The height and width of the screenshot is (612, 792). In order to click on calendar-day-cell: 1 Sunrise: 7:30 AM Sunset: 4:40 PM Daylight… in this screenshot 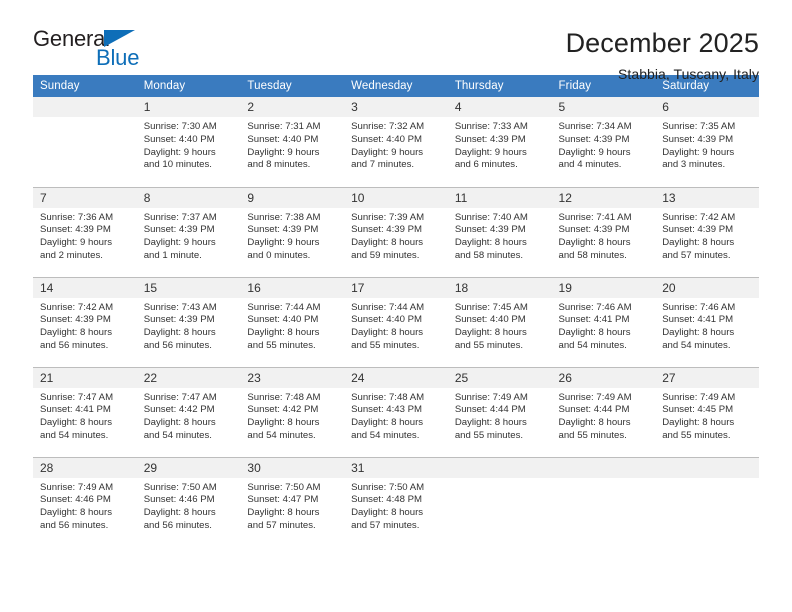, I will do `click(188, 142)`.